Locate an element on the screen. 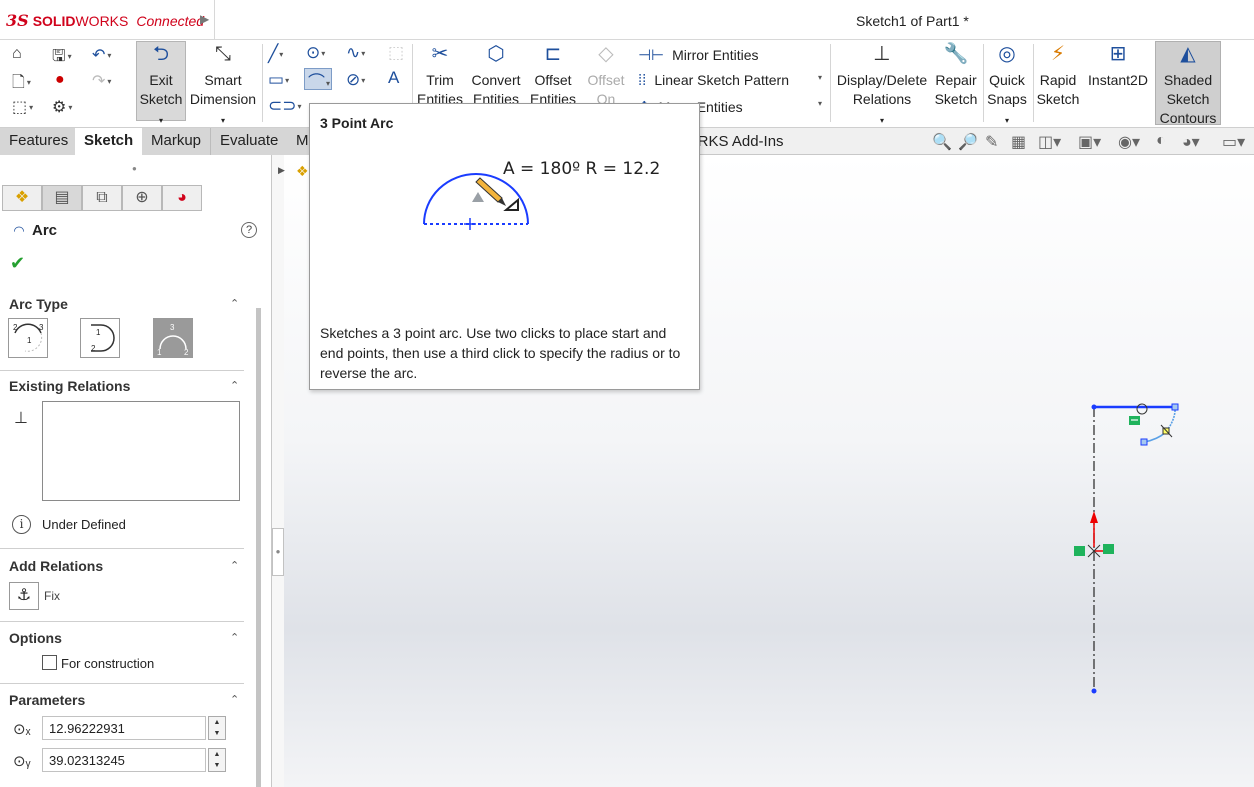 The image size is (1254, 787). display-style-icon: ▣▾ is located at coordinates (1089, 142).